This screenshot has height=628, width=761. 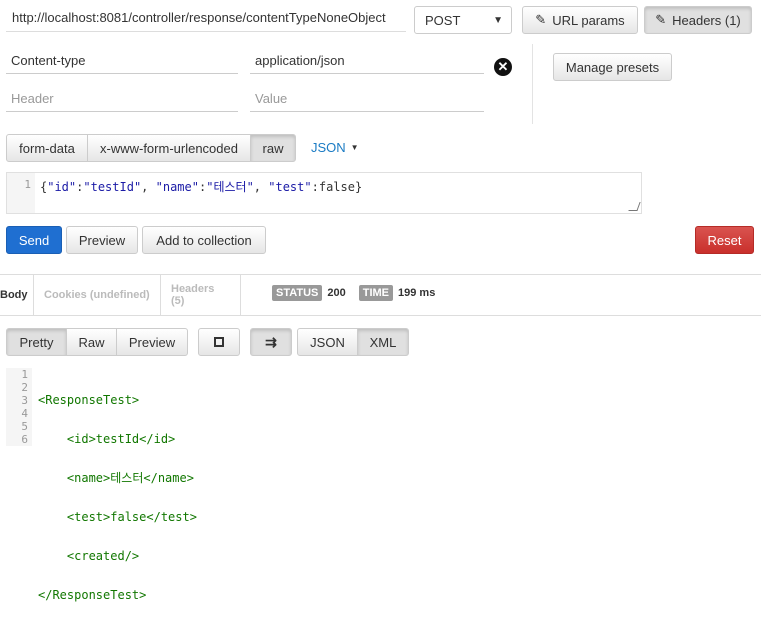 What do you see at coordinates (297, 293) in the screenshot?
I see `status-badge: STATUS` at bounding box center [297, 293].